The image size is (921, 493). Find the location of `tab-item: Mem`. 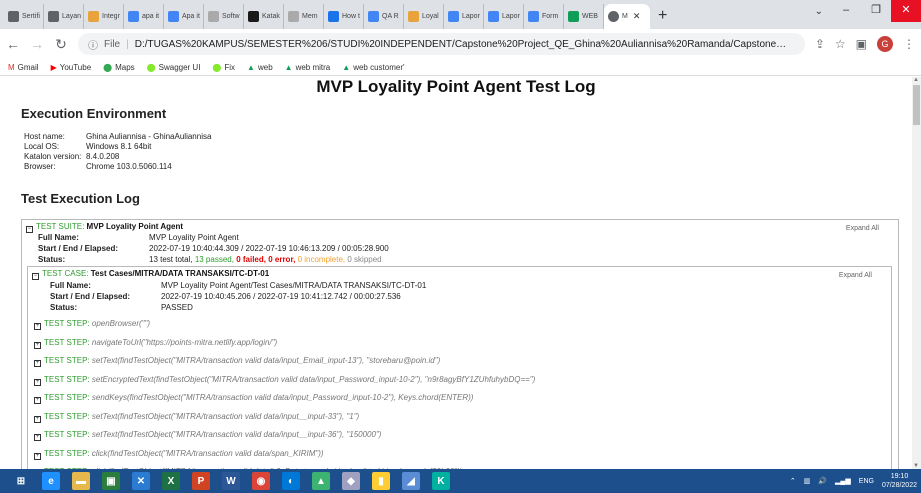

tab-item: Mem is located at coordinates (304, 16).